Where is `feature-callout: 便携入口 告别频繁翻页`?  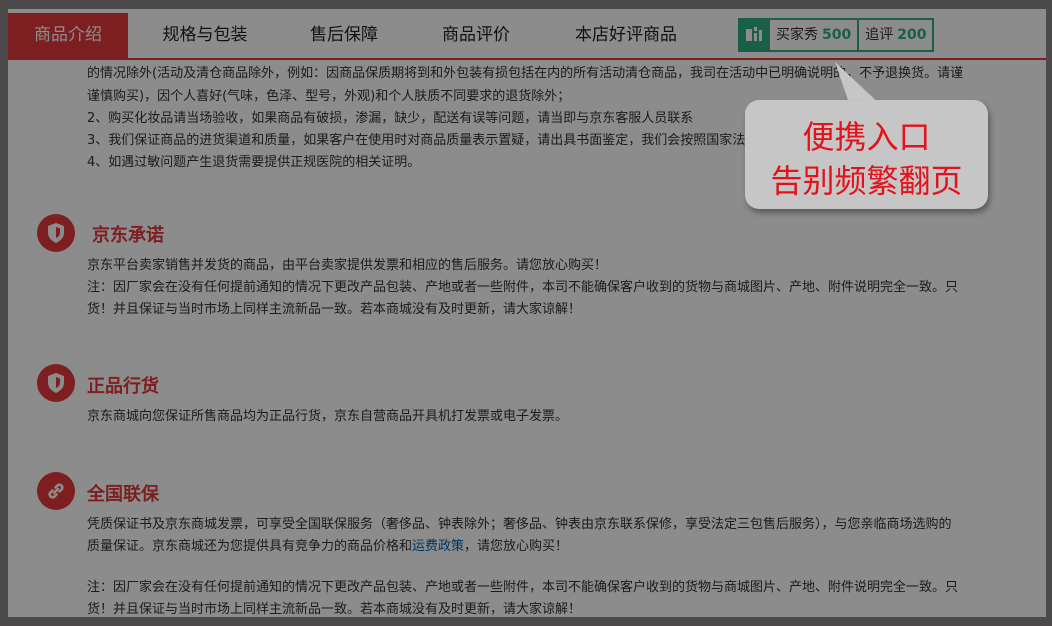
feature-callout: 便携入口 告别频繁翻页 is located at coordinates (866, 154).